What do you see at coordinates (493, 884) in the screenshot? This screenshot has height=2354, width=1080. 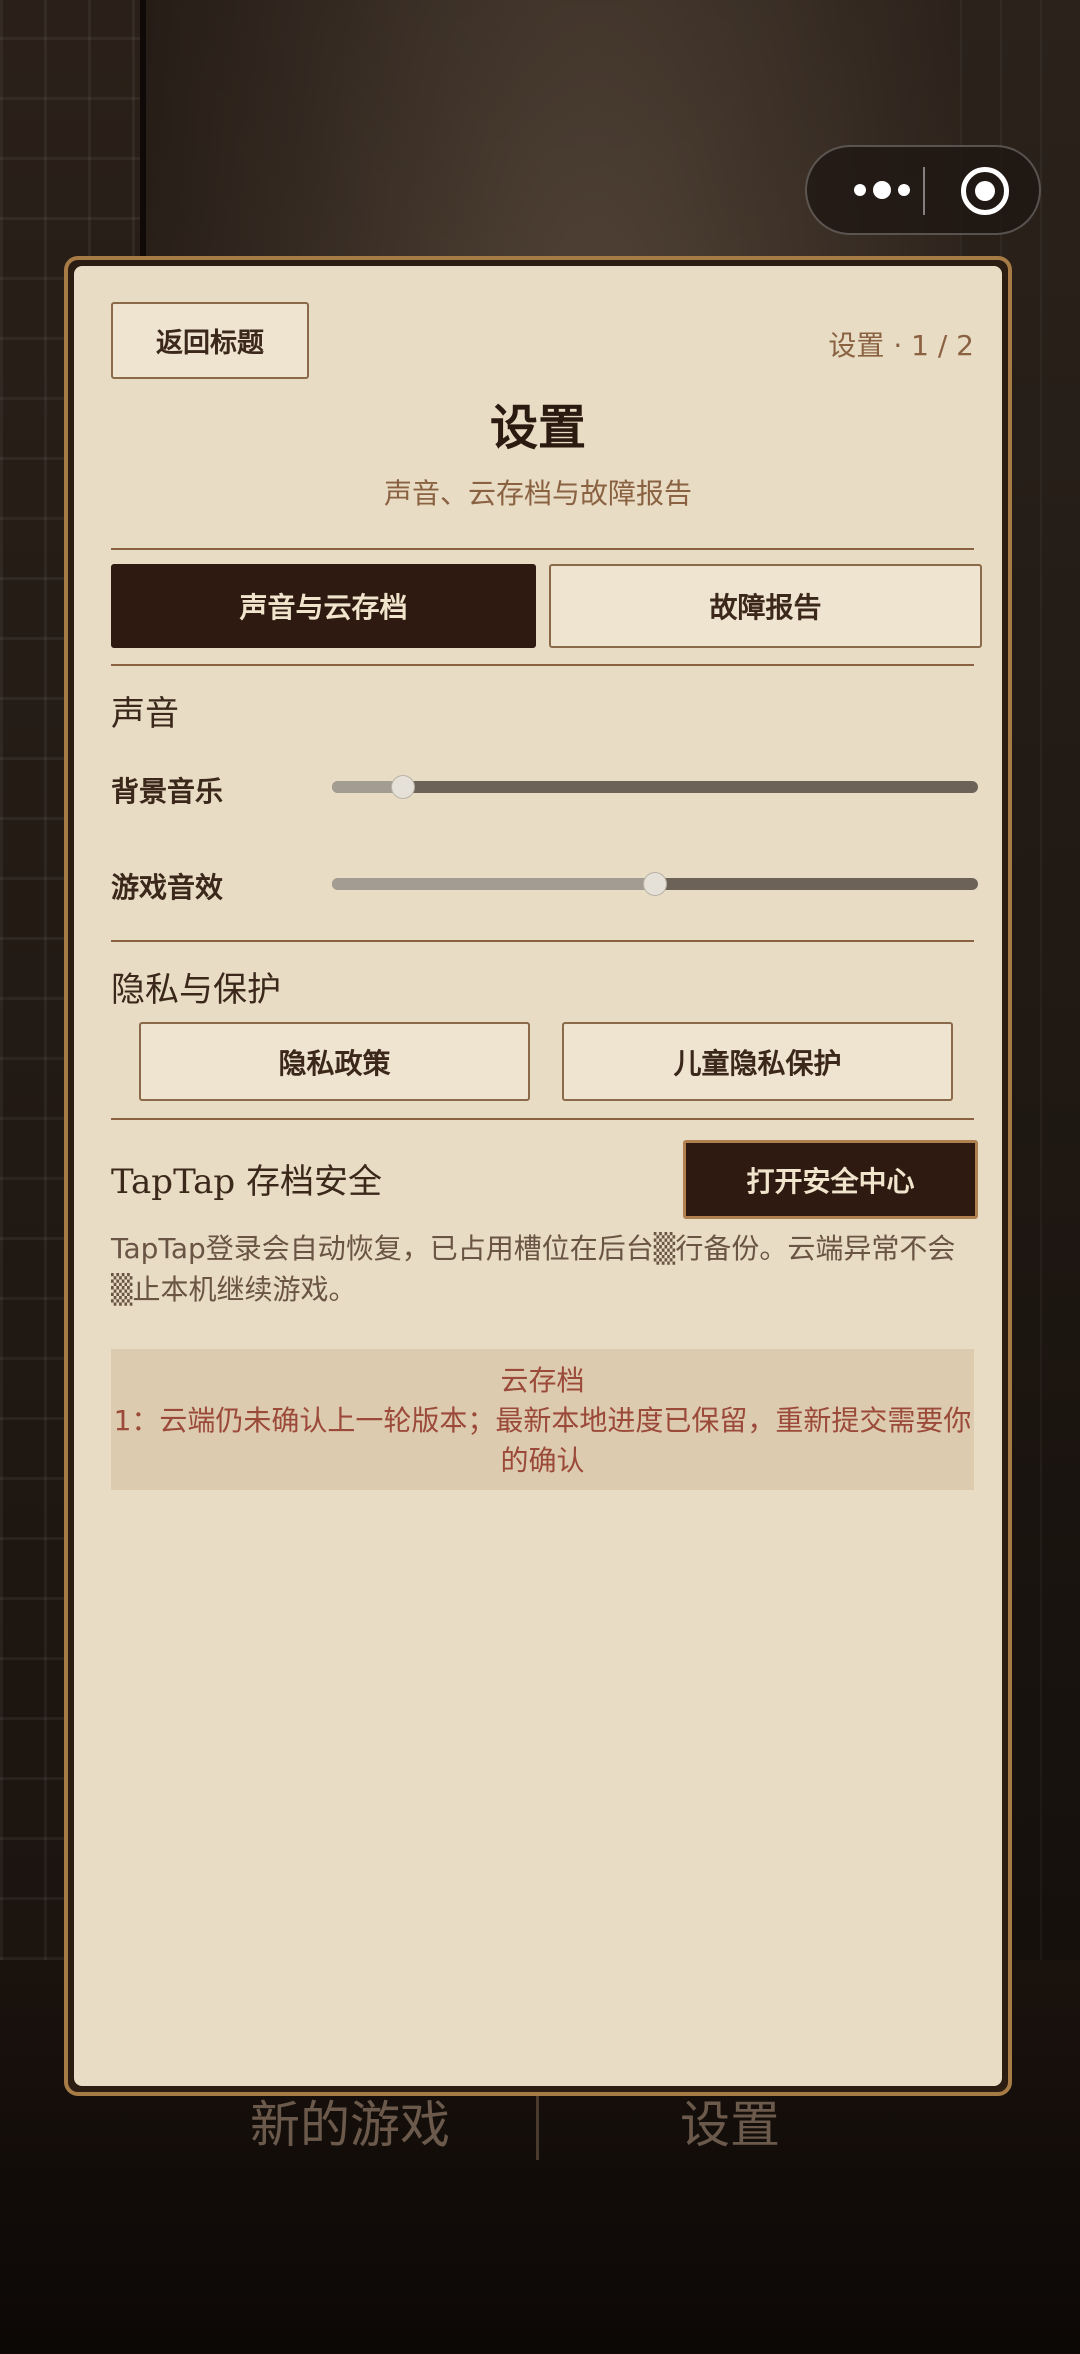 I see `sfx-slider-fill` at bounding box center [493, 884].